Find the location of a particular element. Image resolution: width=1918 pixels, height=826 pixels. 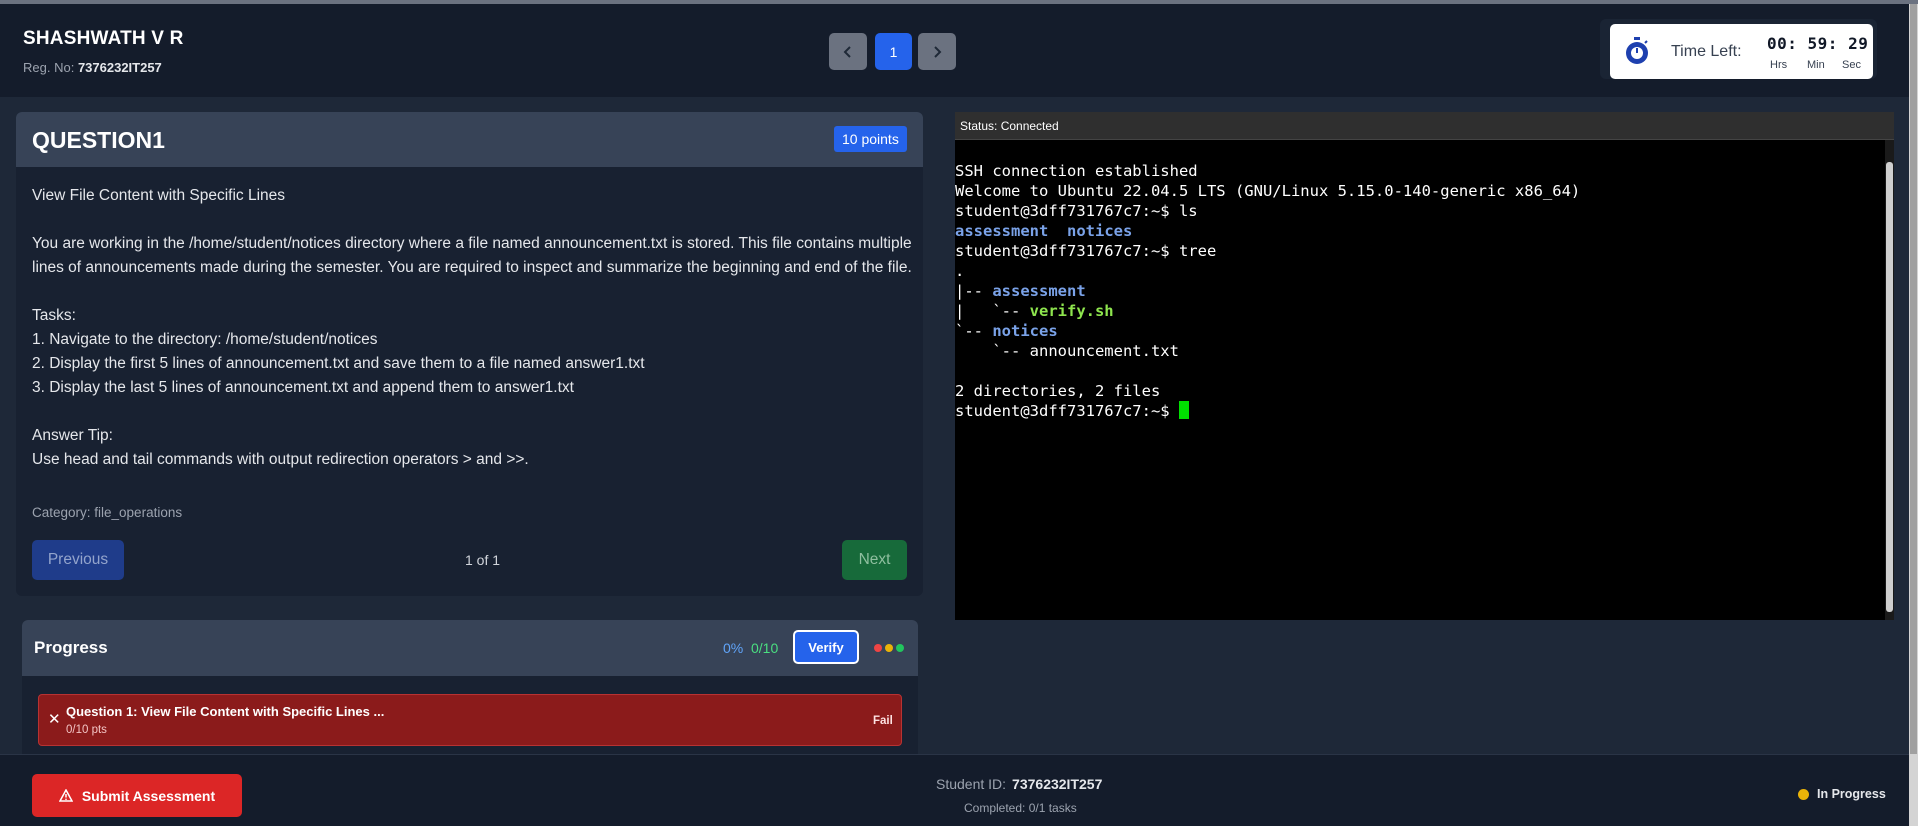

terminal-text: | `-- is located at coordinates (992, 311).